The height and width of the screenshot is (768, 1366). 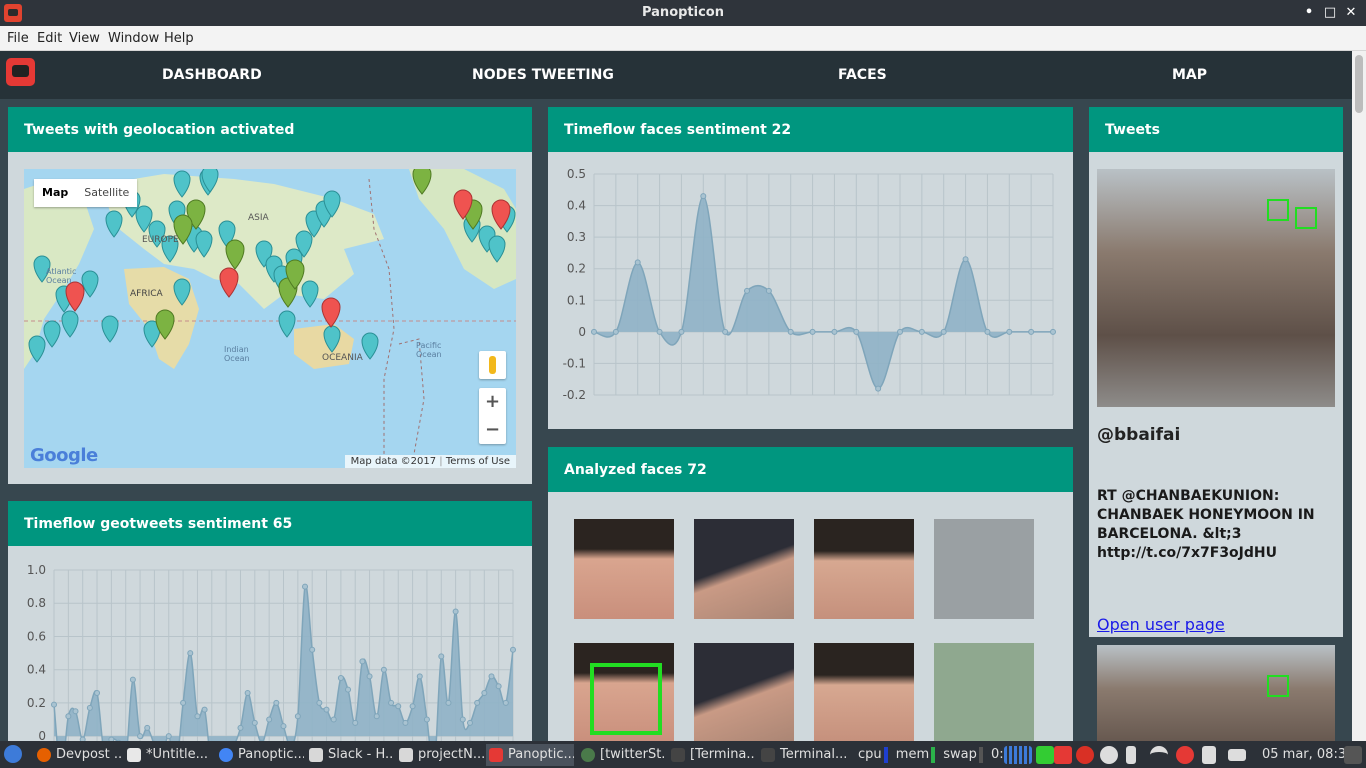 What do you see at coordinates (810, 594) in the screenshot?
I see `analyzed-faces-card: Analyzed faces 72` at bounding box center [810, 594].